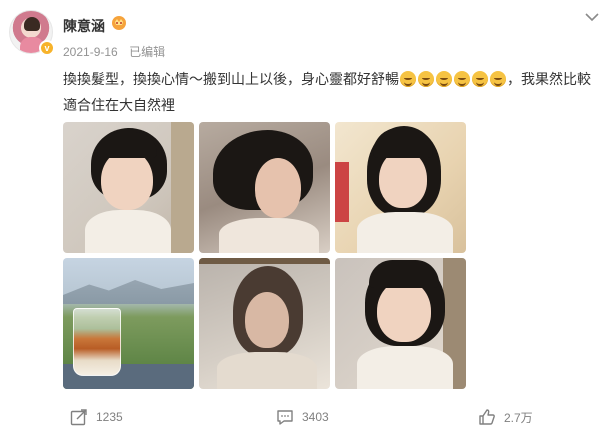 The image size is (616, 438). I want to click on post-meta: 2021-9-16 已编辑, so click(118, 51).